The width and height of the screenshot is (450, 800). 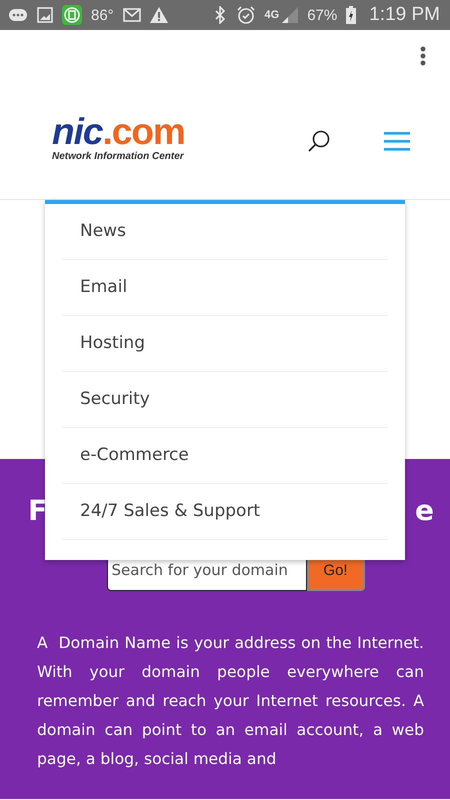 I want to click on logo-wordmark: nic.com, so click(x=118, y=132).